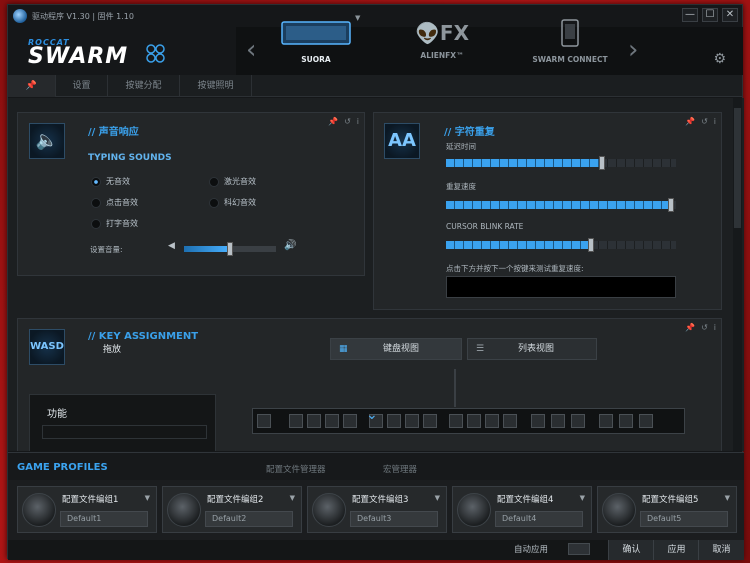 The image size is (750, 563). I want to click on volume-high-icon: 🔊, so click(290, 245).